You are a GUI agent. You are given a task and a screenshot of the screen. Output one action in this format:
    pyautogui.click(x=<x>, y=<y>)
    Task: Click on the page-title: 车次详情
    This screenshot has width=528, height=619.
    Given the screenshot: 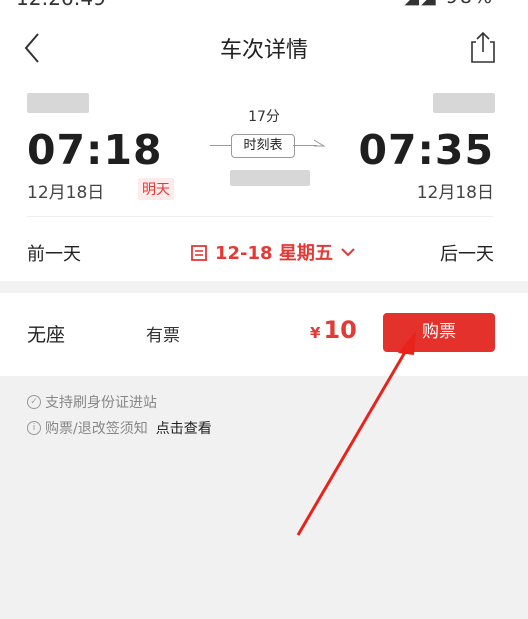 What is the action you would take?
    pyautogui.click(x=263, y=50)
    